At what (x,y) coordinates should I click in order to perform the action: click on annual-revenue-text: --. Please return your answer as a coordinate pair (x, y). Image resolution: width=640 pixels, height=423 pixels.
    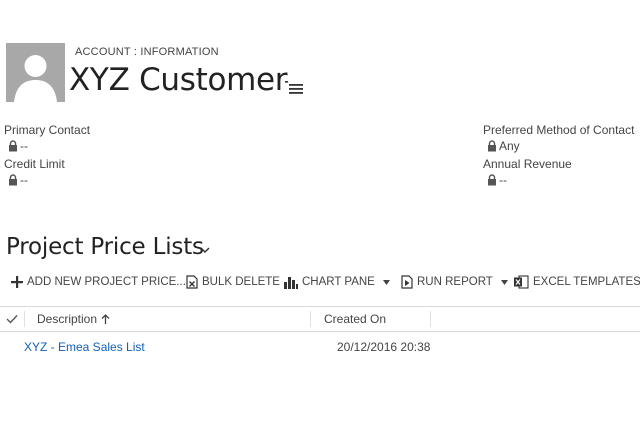
    Looking at the image, I should click on (503, 180).